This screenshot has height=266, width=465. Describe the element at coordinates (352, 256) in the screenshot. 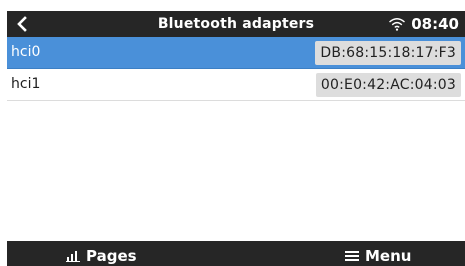

I see `hamburger-menu-icon` at that location.